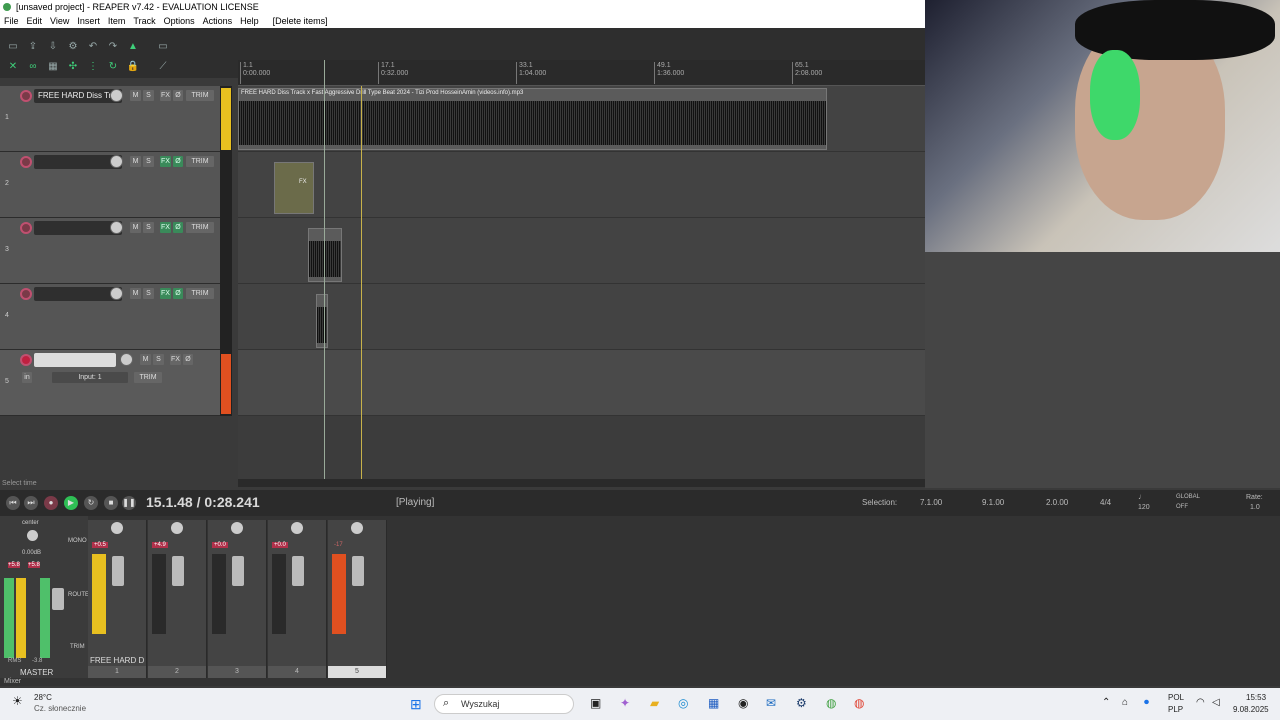  Describe the element at coordinates (88, 21) in the screenshot. I see `menu-insert: Insert` at that location.